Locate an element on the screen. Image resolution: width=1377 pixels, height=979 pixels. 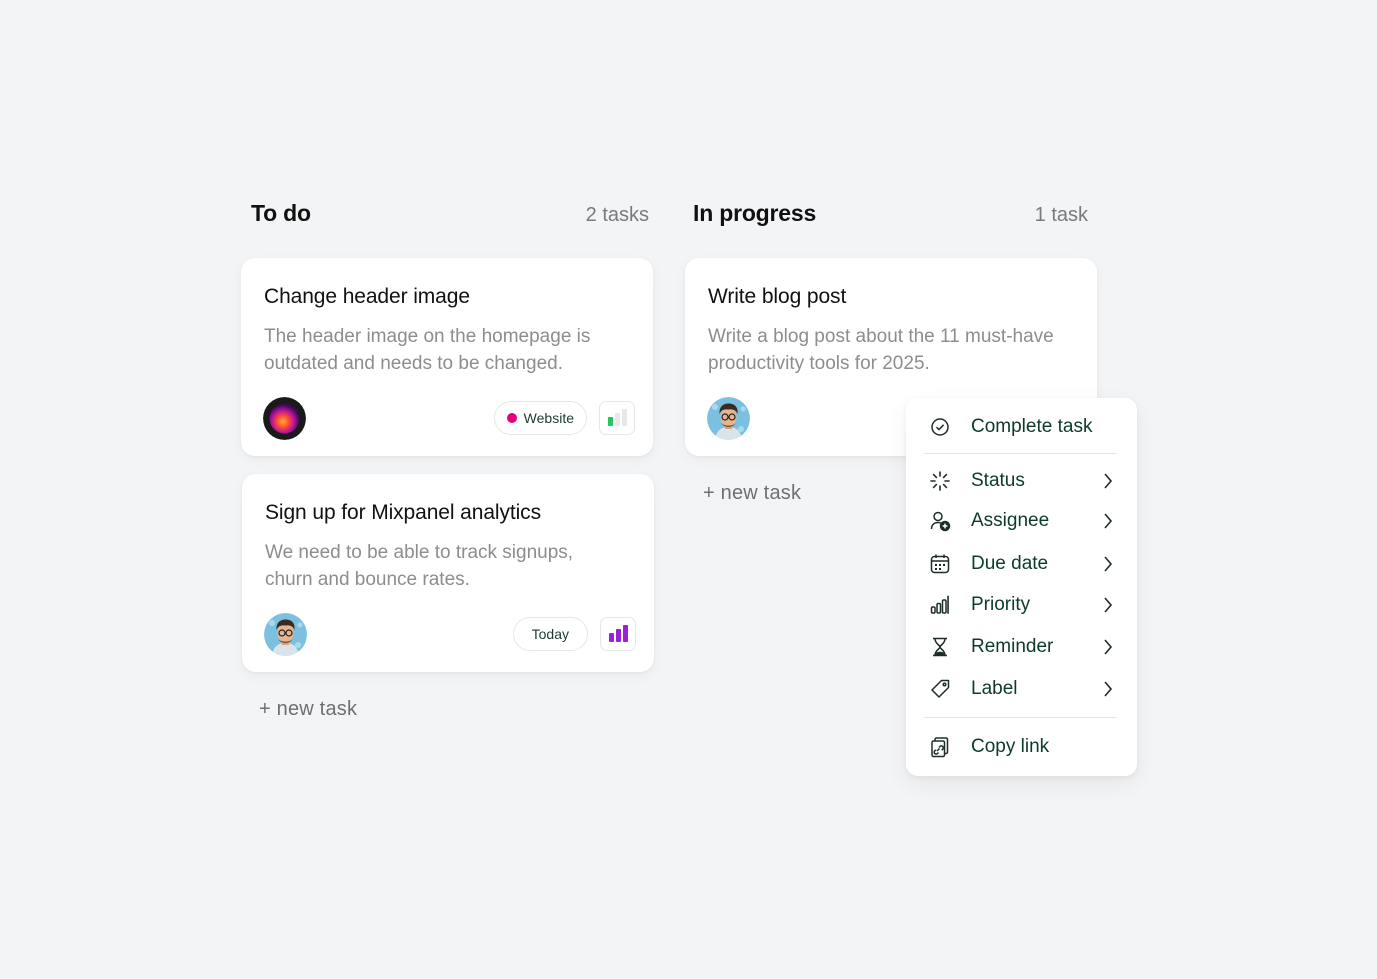
menu-item-label: Copy link is located at coordinates (1010, 746).